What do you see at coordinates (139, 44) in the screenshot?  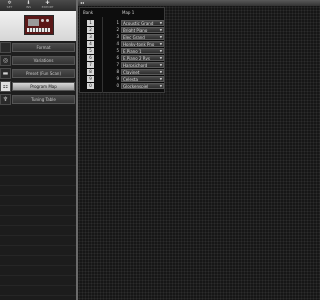 I see `program-name: Honky-tonk Pno` at bounding box center [139, 44].